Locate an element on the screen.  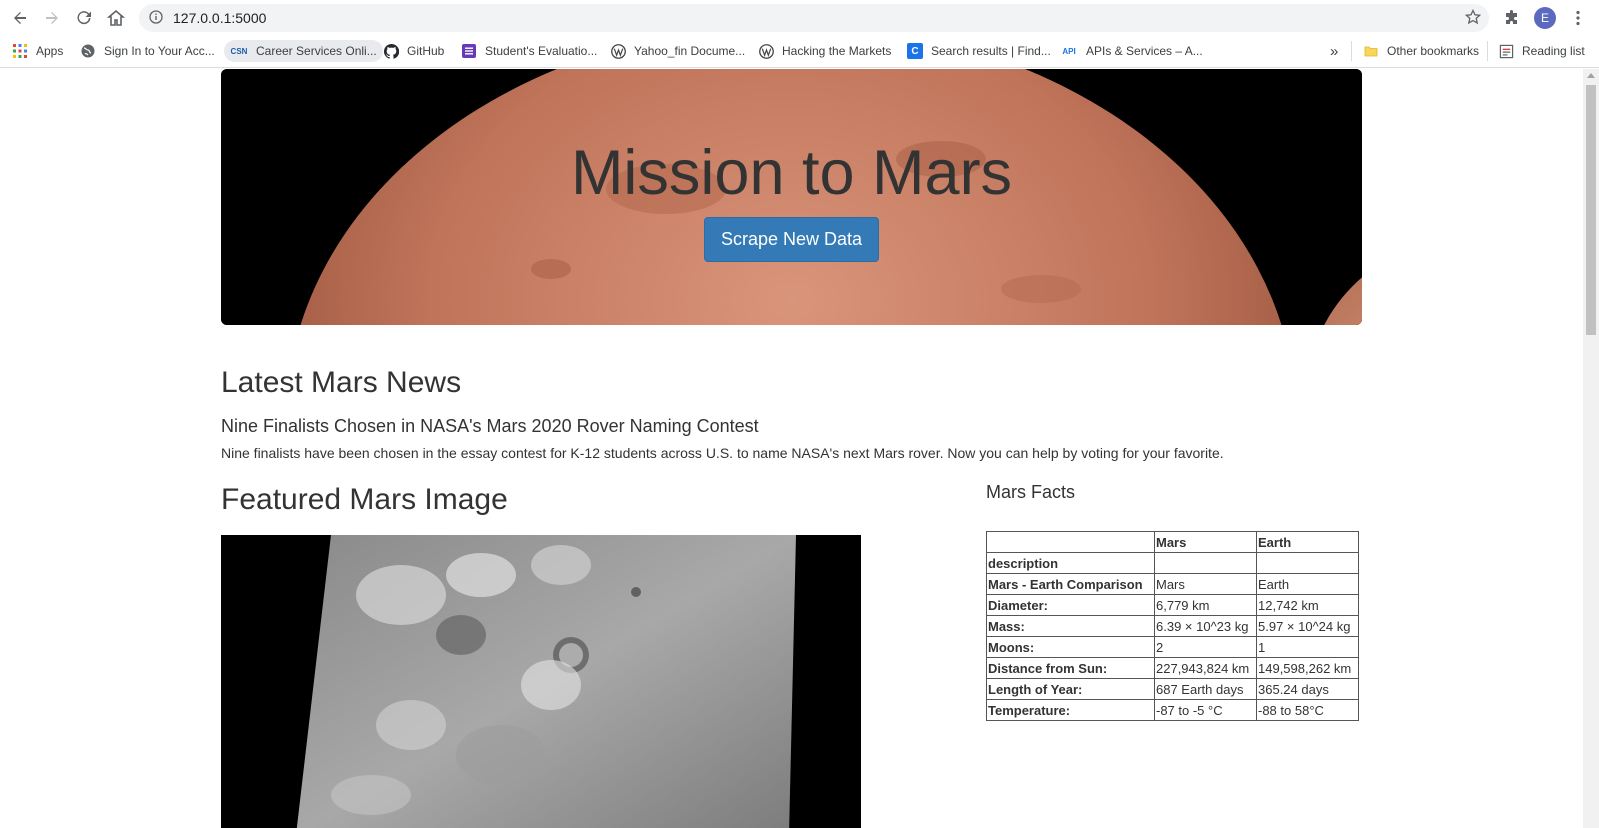
mars-value: 2 is located at coordinates (1205, 647).